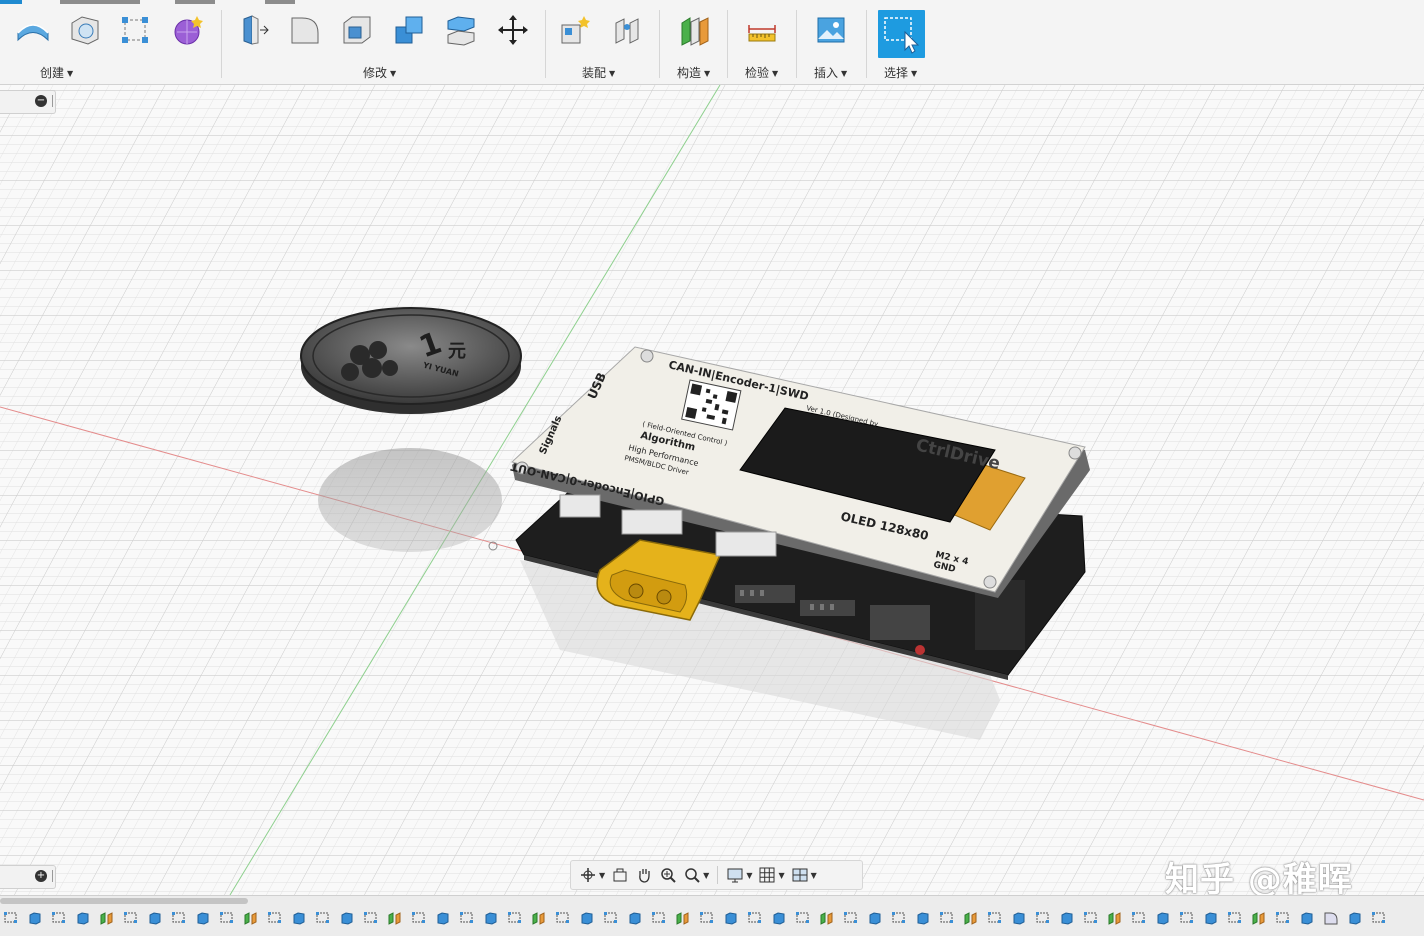  Describe the element at coordinates (33, 30) in the screenshot. I see `sketch-arc-icon` at that location.